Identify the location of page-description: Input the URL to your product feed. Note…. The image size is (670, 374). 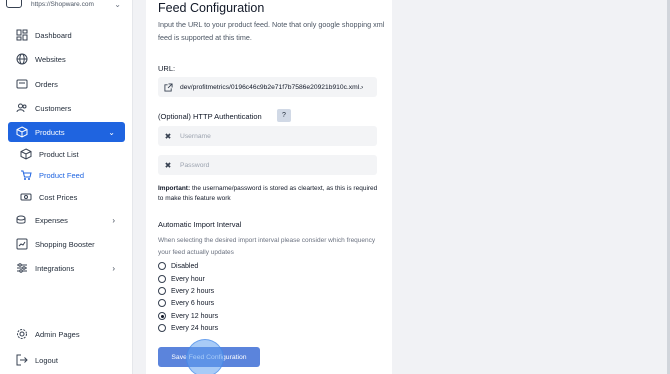
(271, 31).